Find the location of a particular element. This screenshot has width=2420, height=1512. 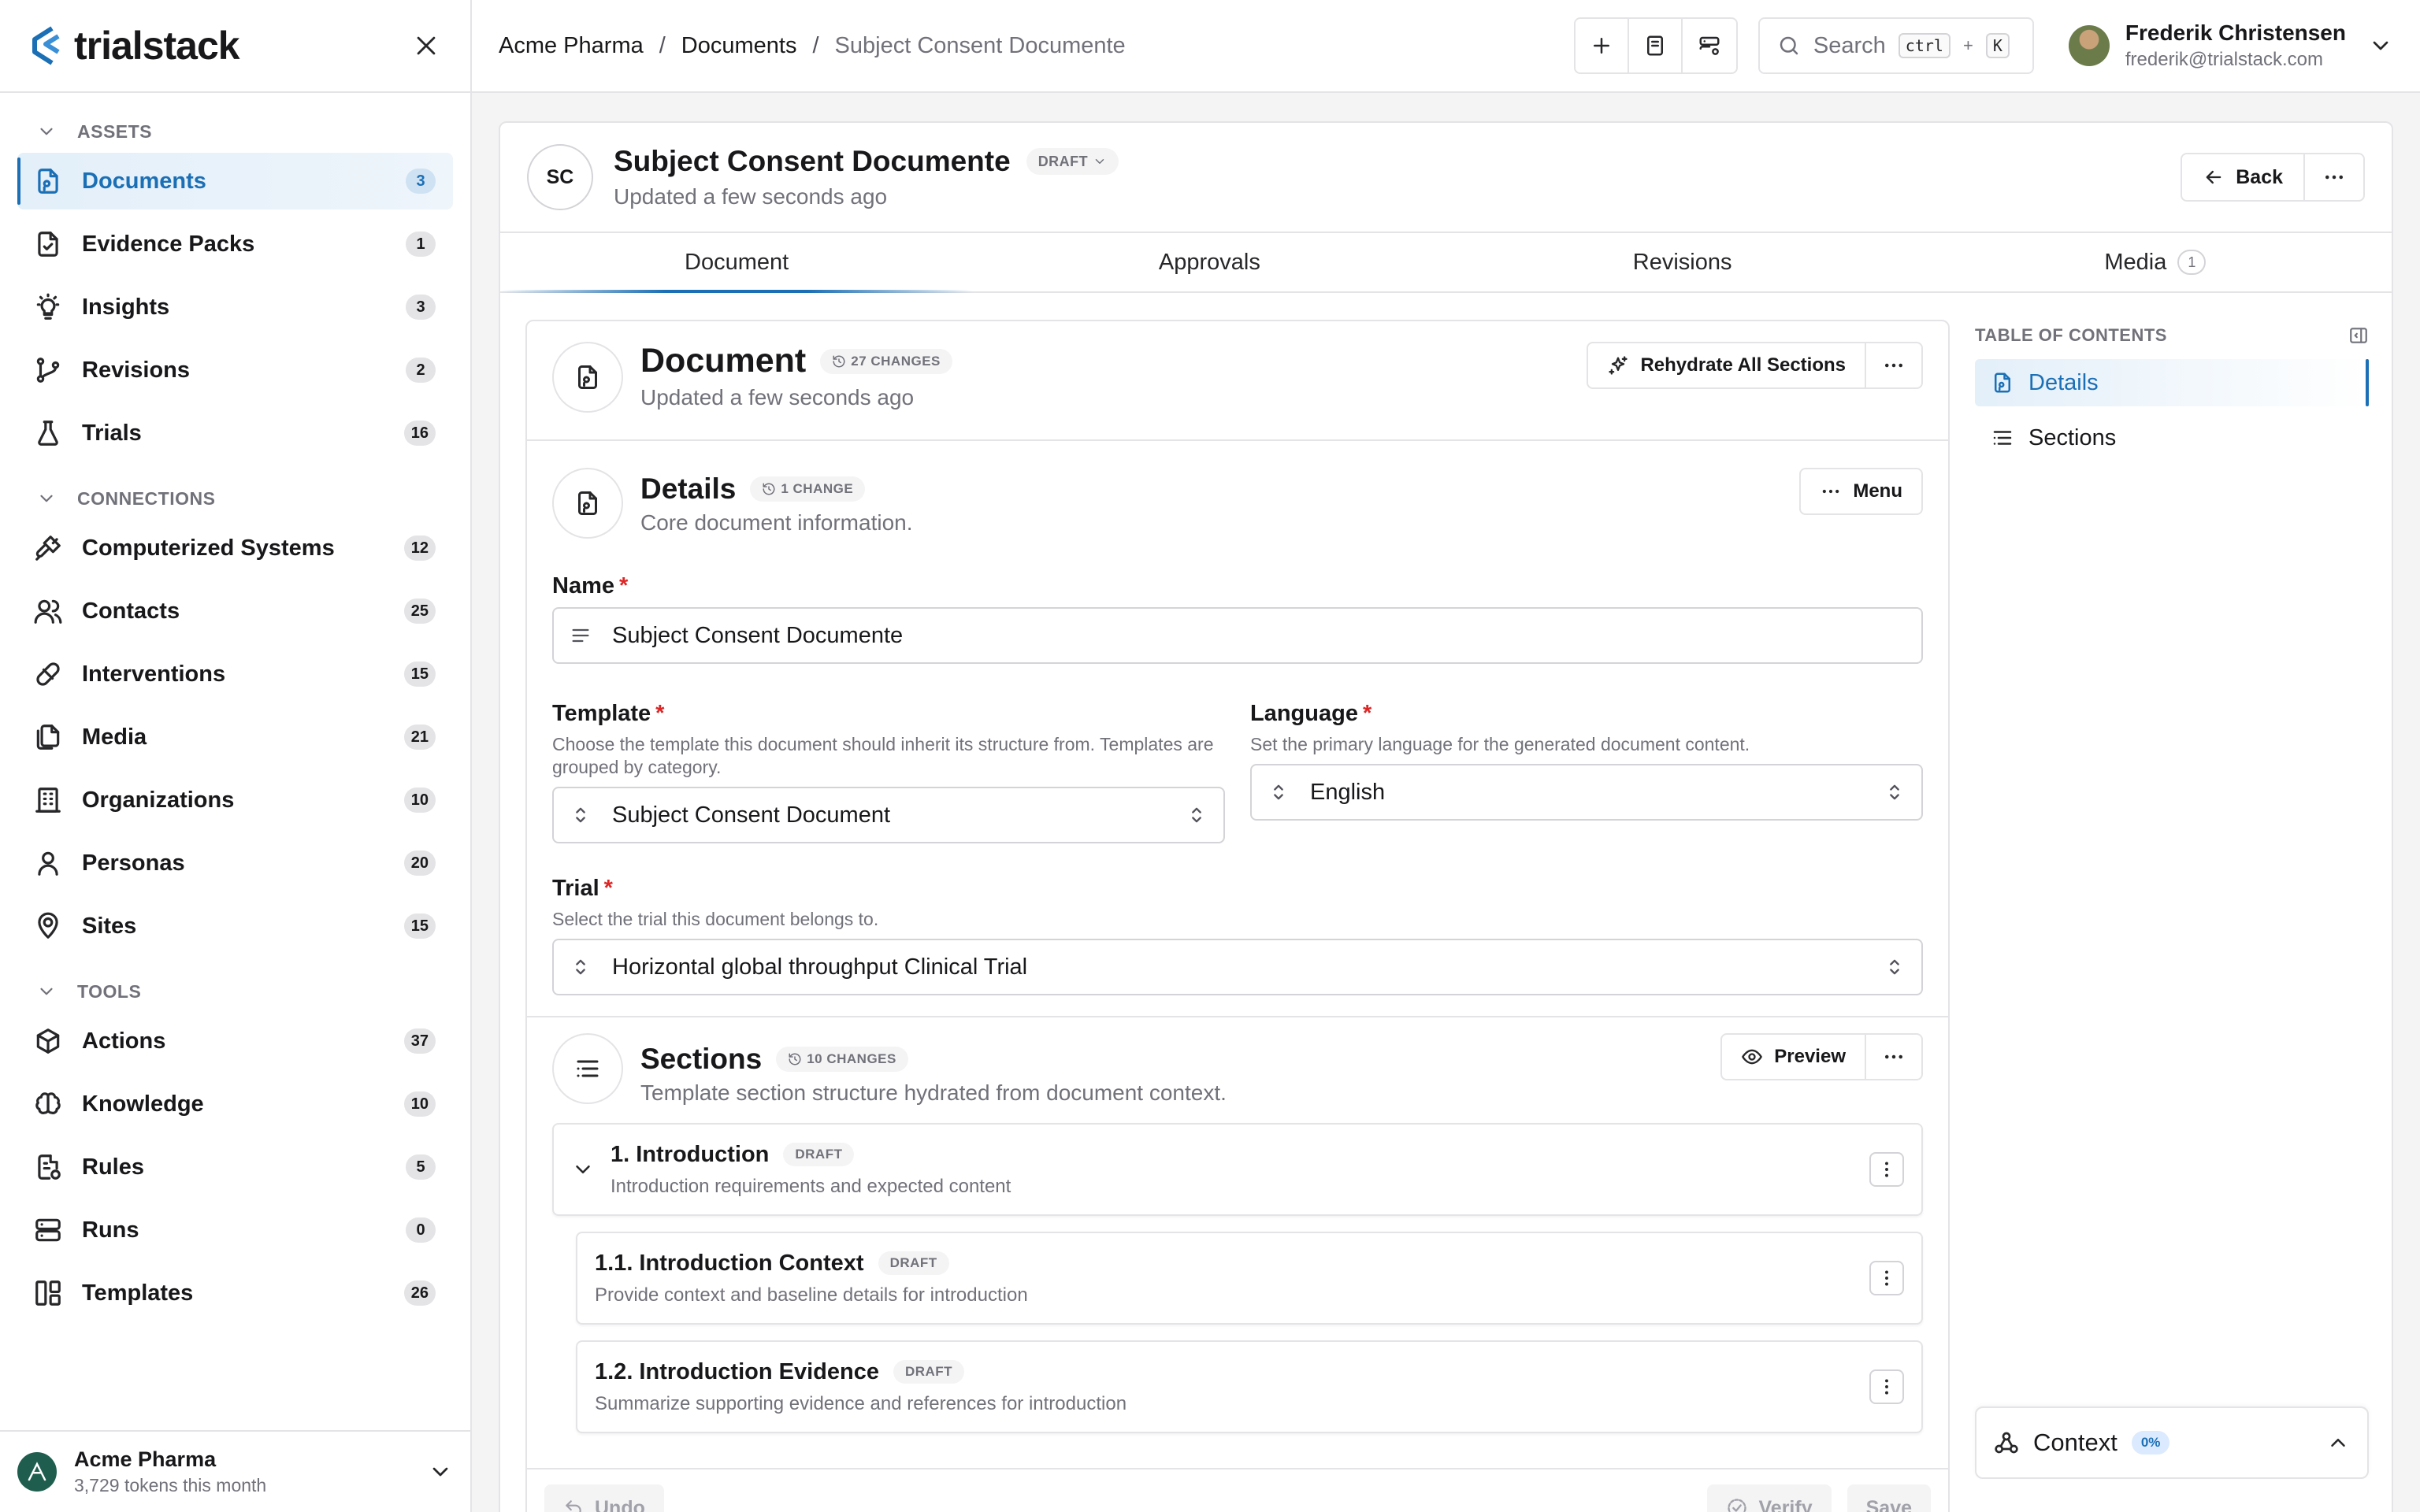

sidebar-group-toggle-assets: ASSETS is located at coordinates (235, 131).